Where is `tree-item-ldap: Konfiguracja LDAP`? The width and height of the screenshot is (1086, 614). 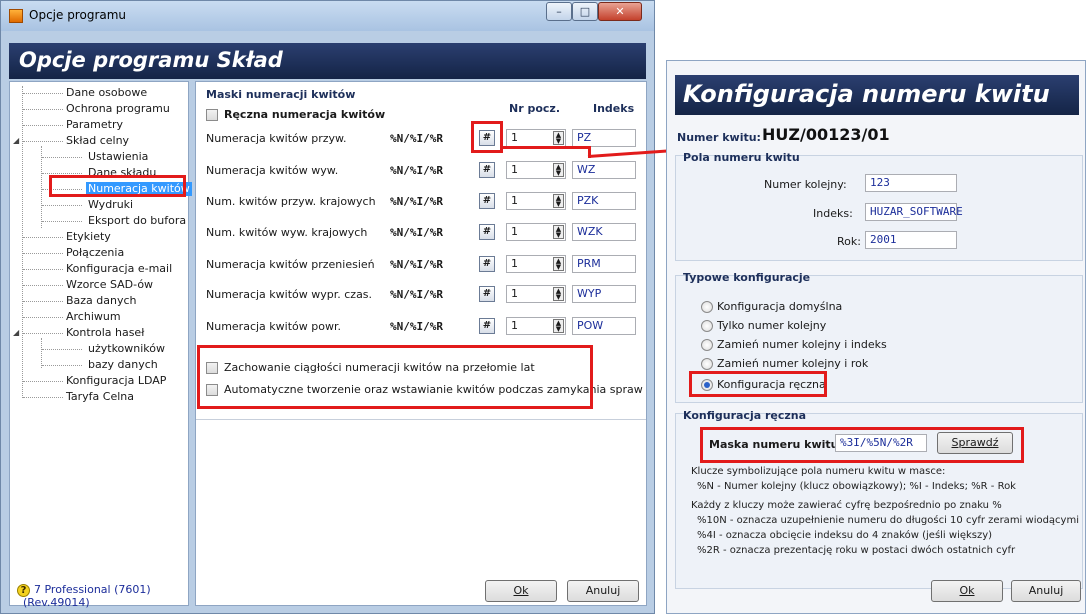
tree-item-ldap: Konfiguracja LDAP is located at coordinates (116, 381).